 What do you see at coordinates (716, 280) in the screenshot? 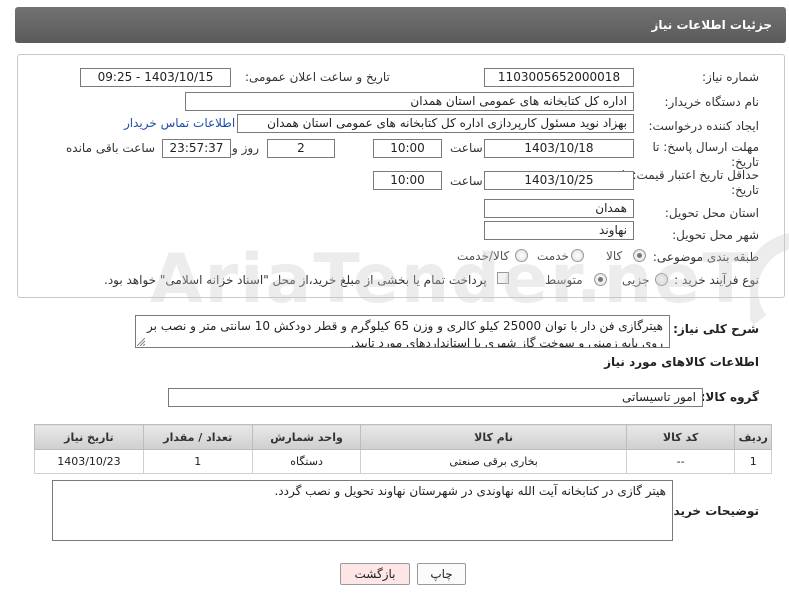
I see `process-label: نوع فرآیند خرید :` at bounding box center [716, 280].